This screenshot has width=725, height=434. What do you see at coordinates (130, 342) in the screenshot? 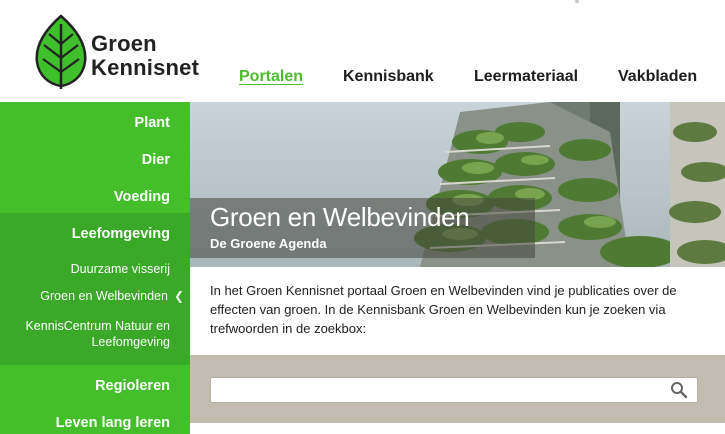
I see `sidebar-subitem-label-line-2: Leefomgeving` at bounding box center [130, 342].